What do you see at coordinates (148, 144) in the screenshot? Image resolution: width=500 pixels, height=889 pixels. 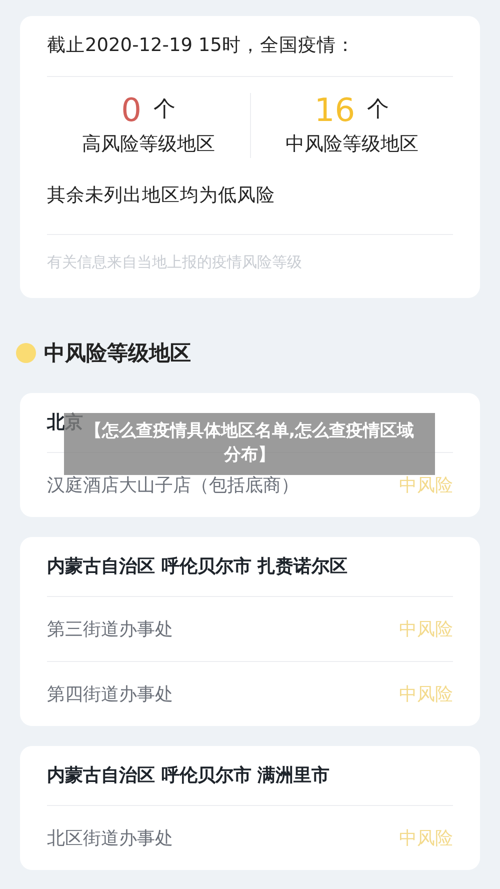 I see `stat-label: 高风险等级地区` at bounding box center [148, 144].